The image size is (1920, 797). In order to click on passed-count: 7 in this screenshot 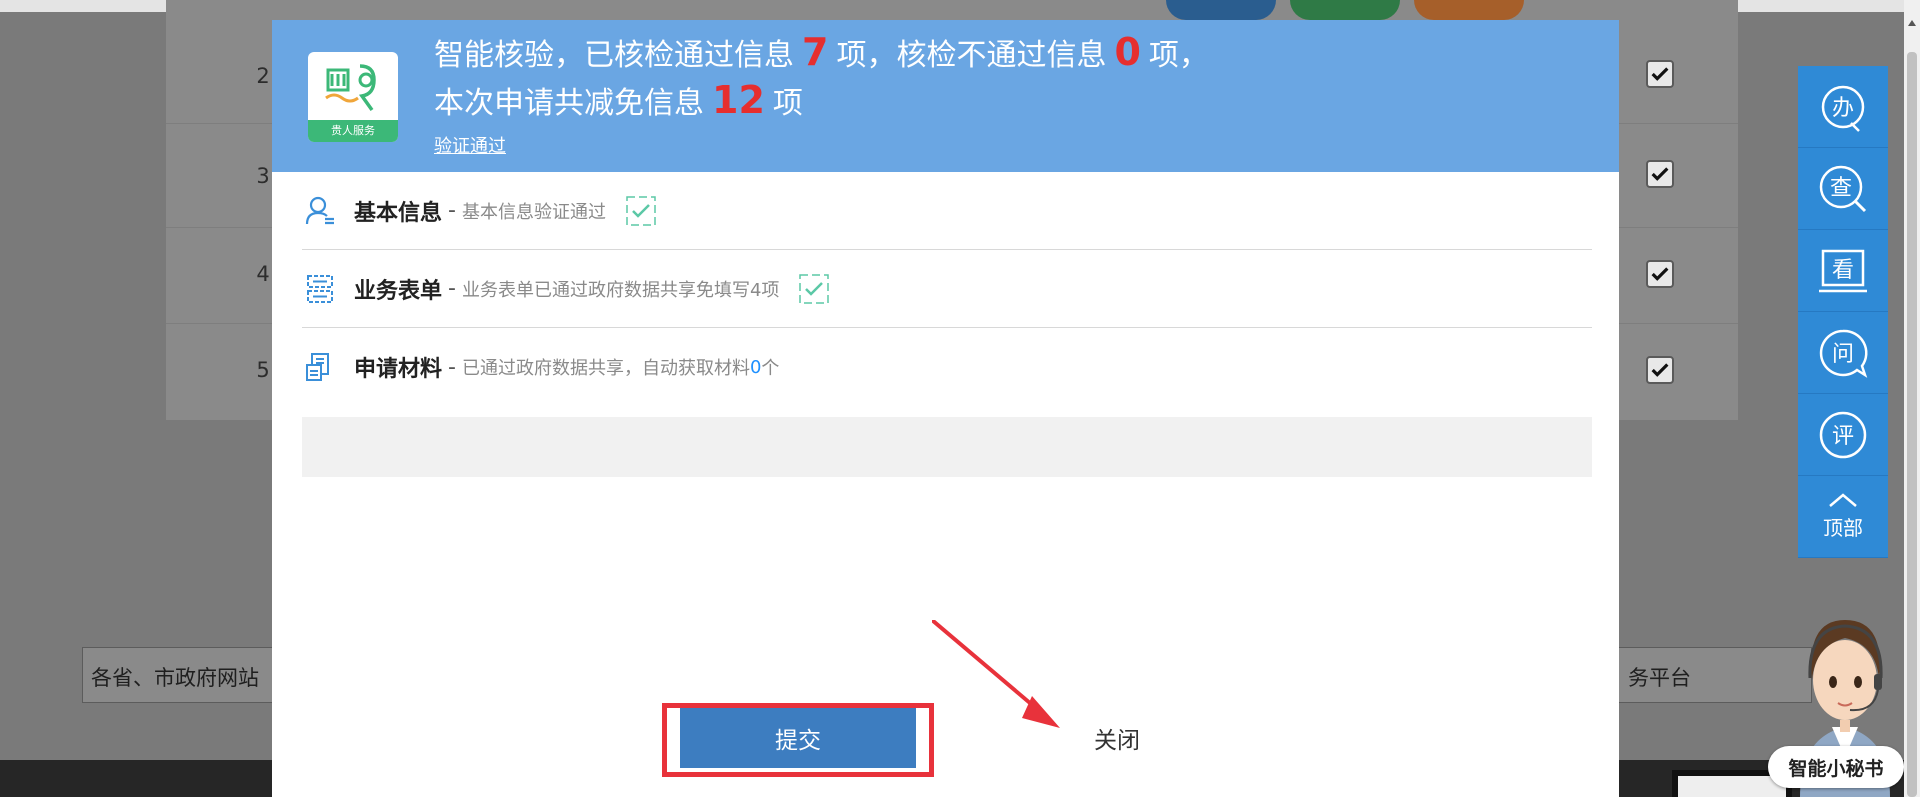, I will do `click(815, 52)`.